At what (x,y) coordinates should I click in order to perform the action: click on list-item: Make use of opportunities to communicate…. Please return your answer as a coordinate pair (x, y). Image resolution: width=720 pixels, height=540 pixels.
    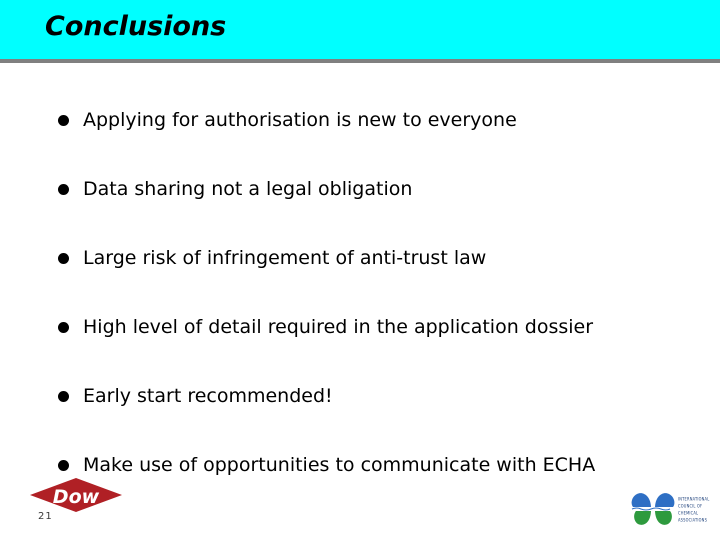
    Looking at the image, I should click on (326, 465).